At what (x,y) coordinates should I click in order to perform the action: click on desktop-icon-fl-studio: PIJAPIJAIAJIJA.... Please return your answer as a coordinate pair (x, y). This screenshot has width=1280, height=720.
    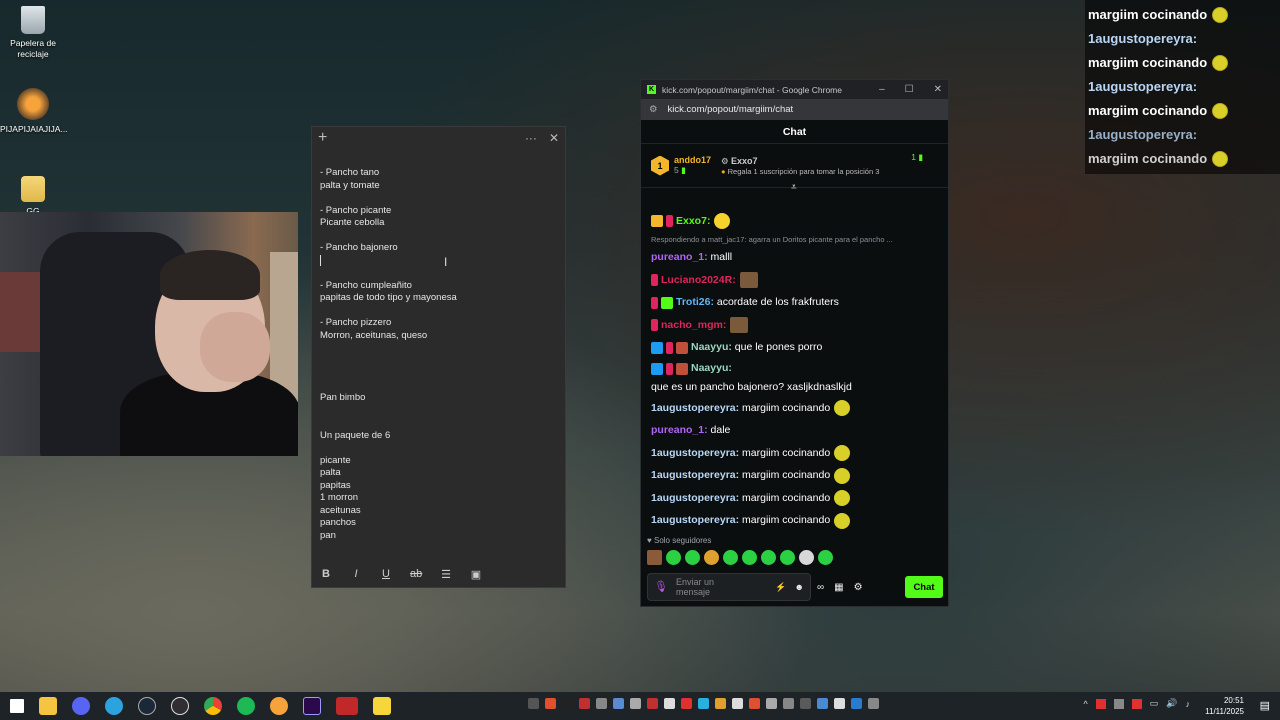
    Looking at the image, I should click on (34, 111).